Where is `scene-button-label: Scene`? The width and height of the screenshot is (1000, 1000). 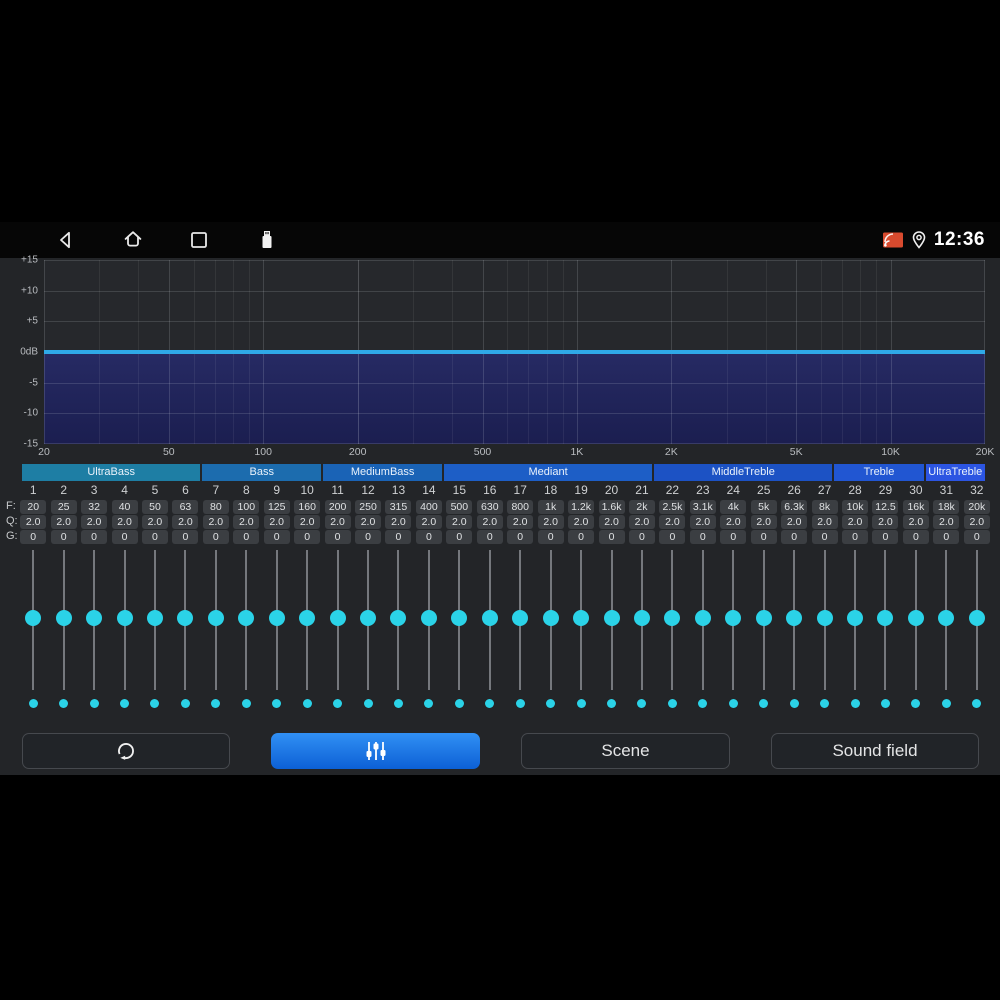 scene-button-label: Scene is located at coordinates (625, 750).